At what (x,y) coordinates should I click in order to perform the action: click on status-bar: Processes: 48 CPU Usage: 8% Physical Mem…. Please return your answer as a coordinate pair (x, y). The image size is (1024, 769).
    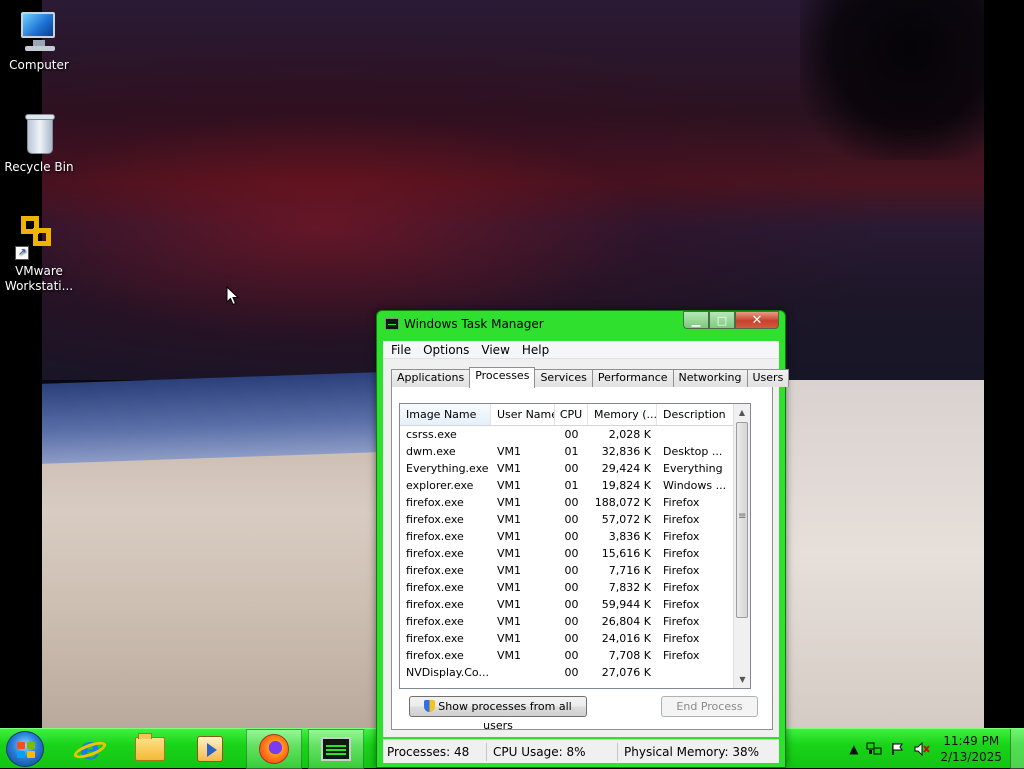
    Looking at the image, I should click on (581, 751).